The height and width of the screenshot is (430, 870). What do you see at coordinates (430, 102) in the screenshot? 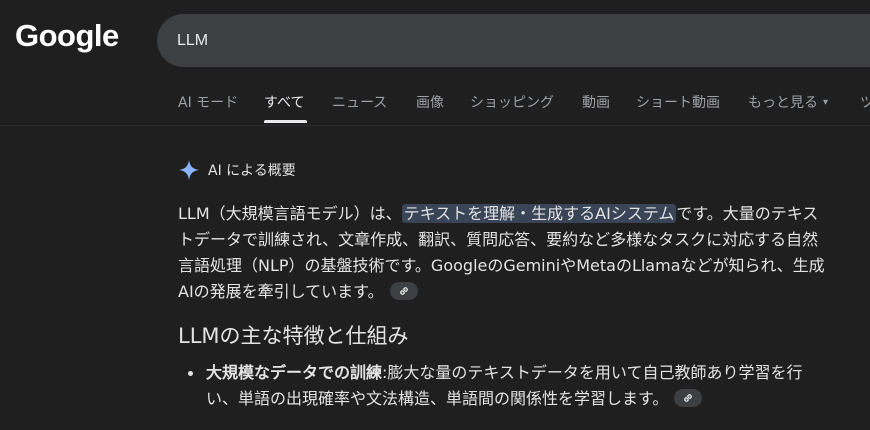
I see `tab-images: 画像` at bounding box center [430, 102].